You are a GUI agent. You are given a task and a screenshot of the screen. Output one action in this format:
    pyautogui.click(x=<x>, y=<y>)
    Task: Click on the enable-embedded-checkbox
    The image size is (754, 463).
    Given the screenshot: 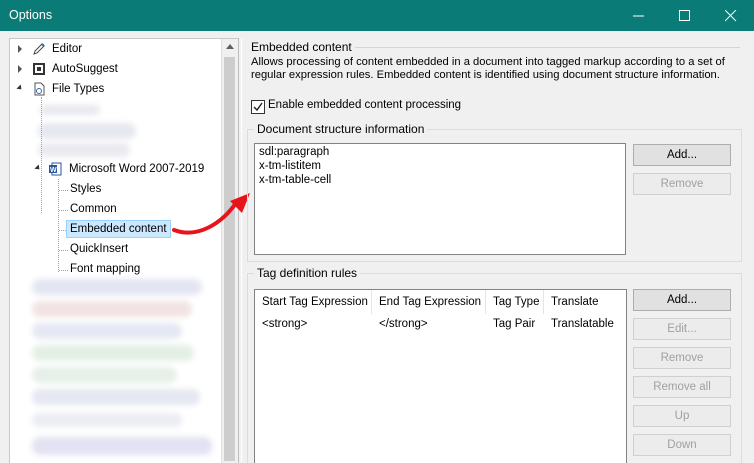 What is the action you would take?
    pyautogui.click(x=258, y=107)
    